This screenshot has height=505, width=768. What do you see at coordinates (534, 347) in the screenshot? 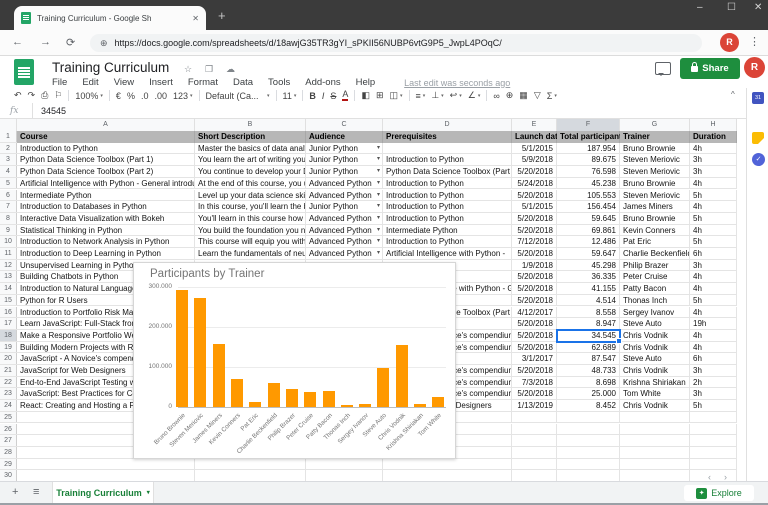
I see `cell-E19: 5/20/2018` at bounding box center [534, 347].